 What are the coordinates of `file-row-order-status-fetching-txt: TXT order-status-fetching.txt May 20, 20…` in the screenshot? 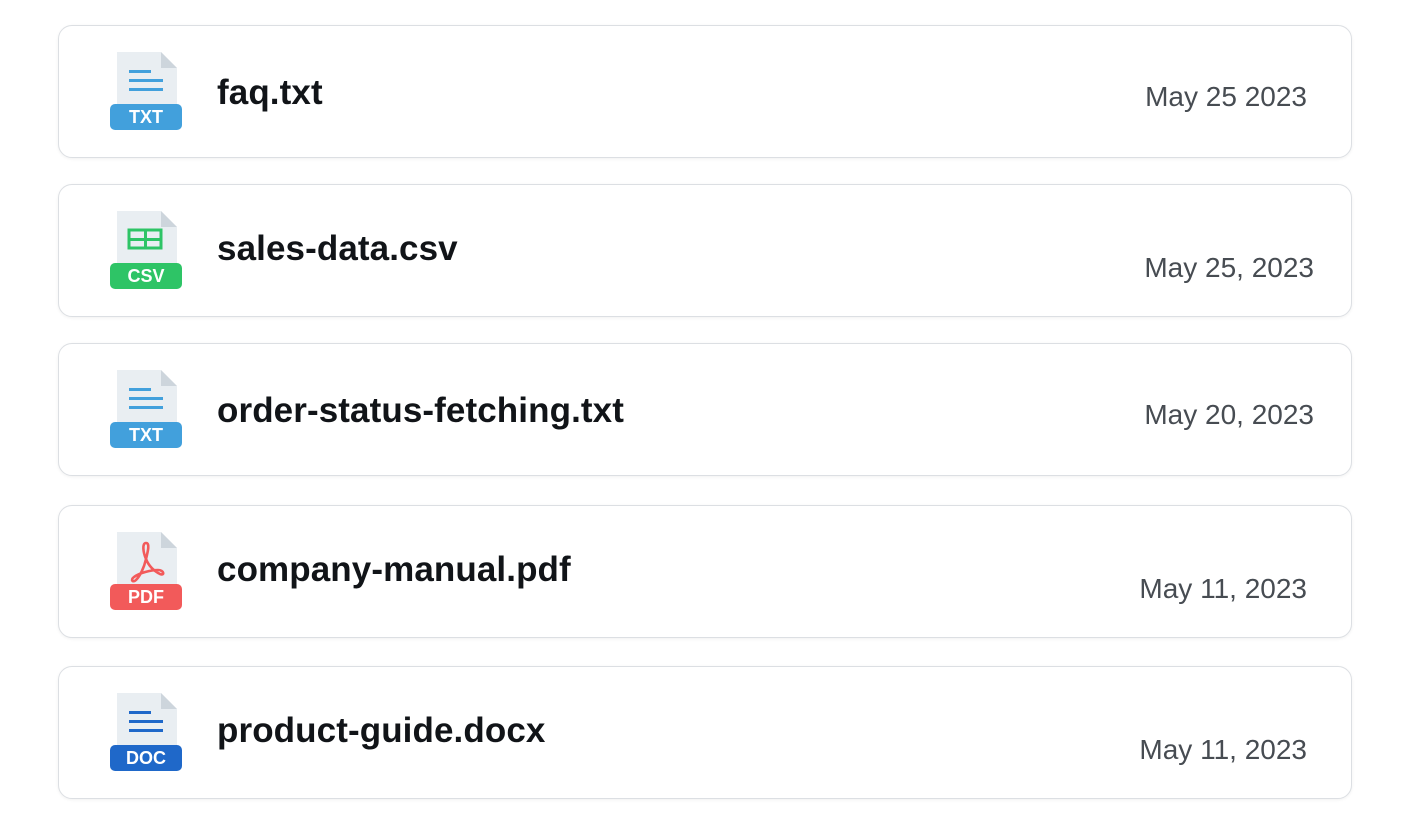 It's located at (705, 409).